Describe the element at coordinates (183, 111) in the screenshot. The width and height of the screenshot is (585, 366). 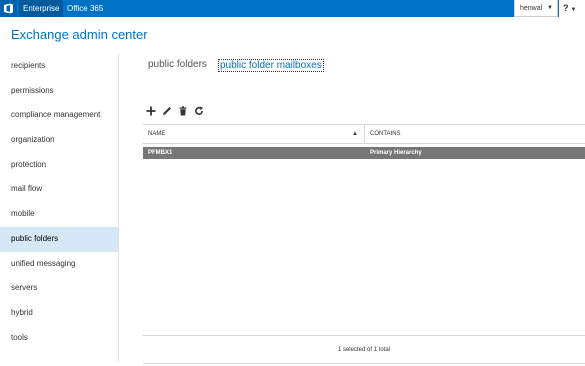
I see `delete-icon` at that location.